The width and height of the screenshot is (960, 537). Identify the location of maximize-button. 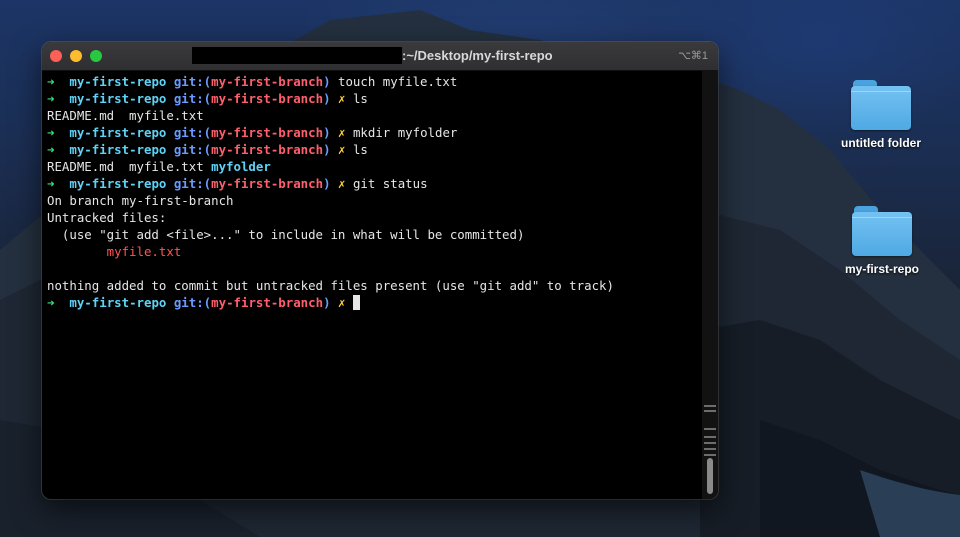
(96, 56).